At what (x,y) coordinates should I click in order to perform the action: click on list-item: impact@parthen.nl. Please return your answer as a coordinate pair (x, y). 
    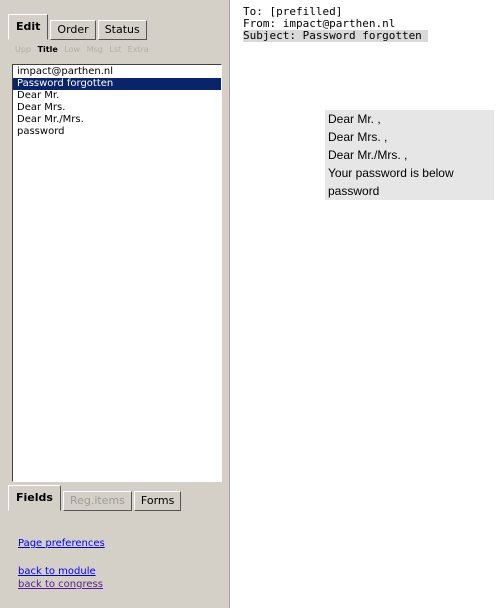
    Looking at the image, I should click on (117, 72).